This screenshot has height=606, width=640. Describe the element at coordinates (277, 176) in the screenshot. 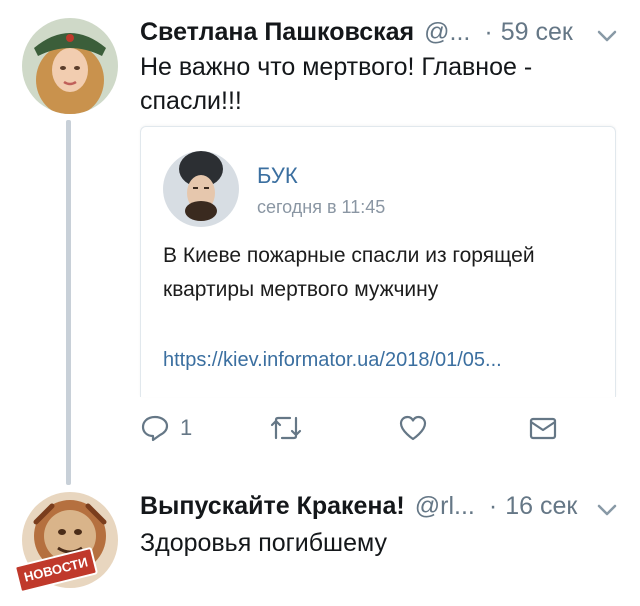

I see `quoted-source: БУК` at that location.